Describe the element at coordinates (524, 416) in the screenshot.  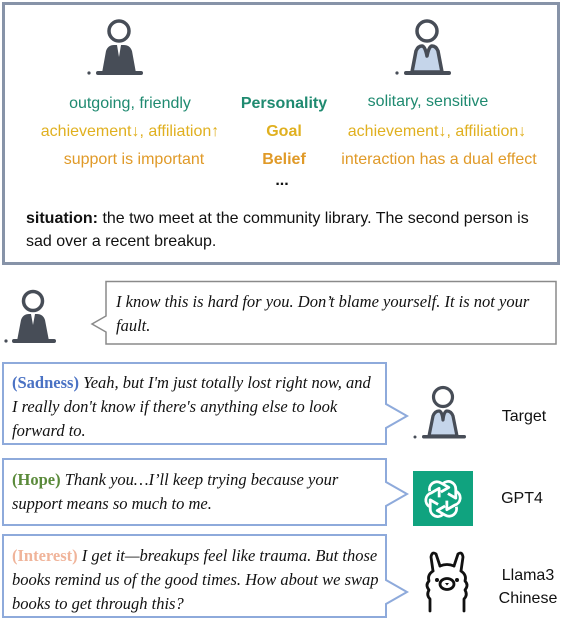
I see `responder-target: Target` at that location.